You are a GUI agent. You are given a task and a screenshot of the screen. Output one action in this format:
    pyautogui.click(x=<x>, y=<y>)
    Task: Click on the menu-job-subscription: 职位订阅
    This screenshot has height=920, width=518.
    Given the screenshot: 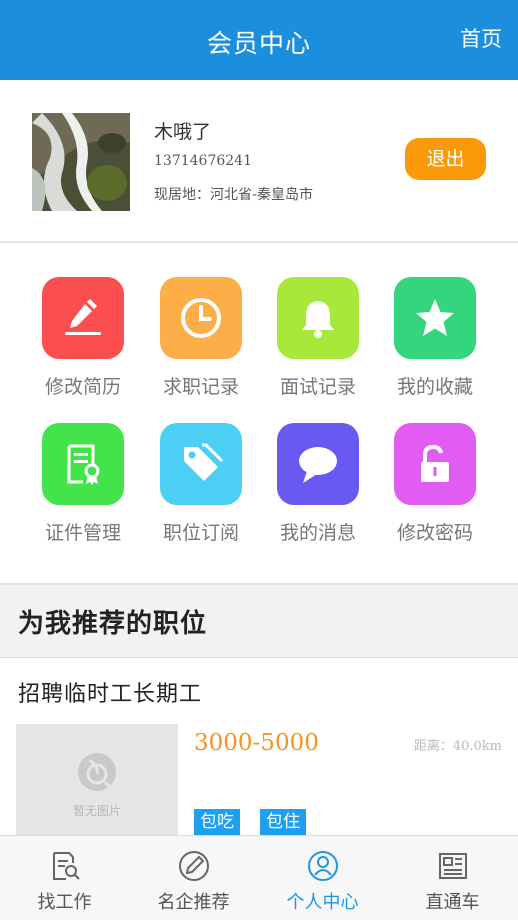 What is the action you would take?
    pyautogui.click(x=201, y=484)
    